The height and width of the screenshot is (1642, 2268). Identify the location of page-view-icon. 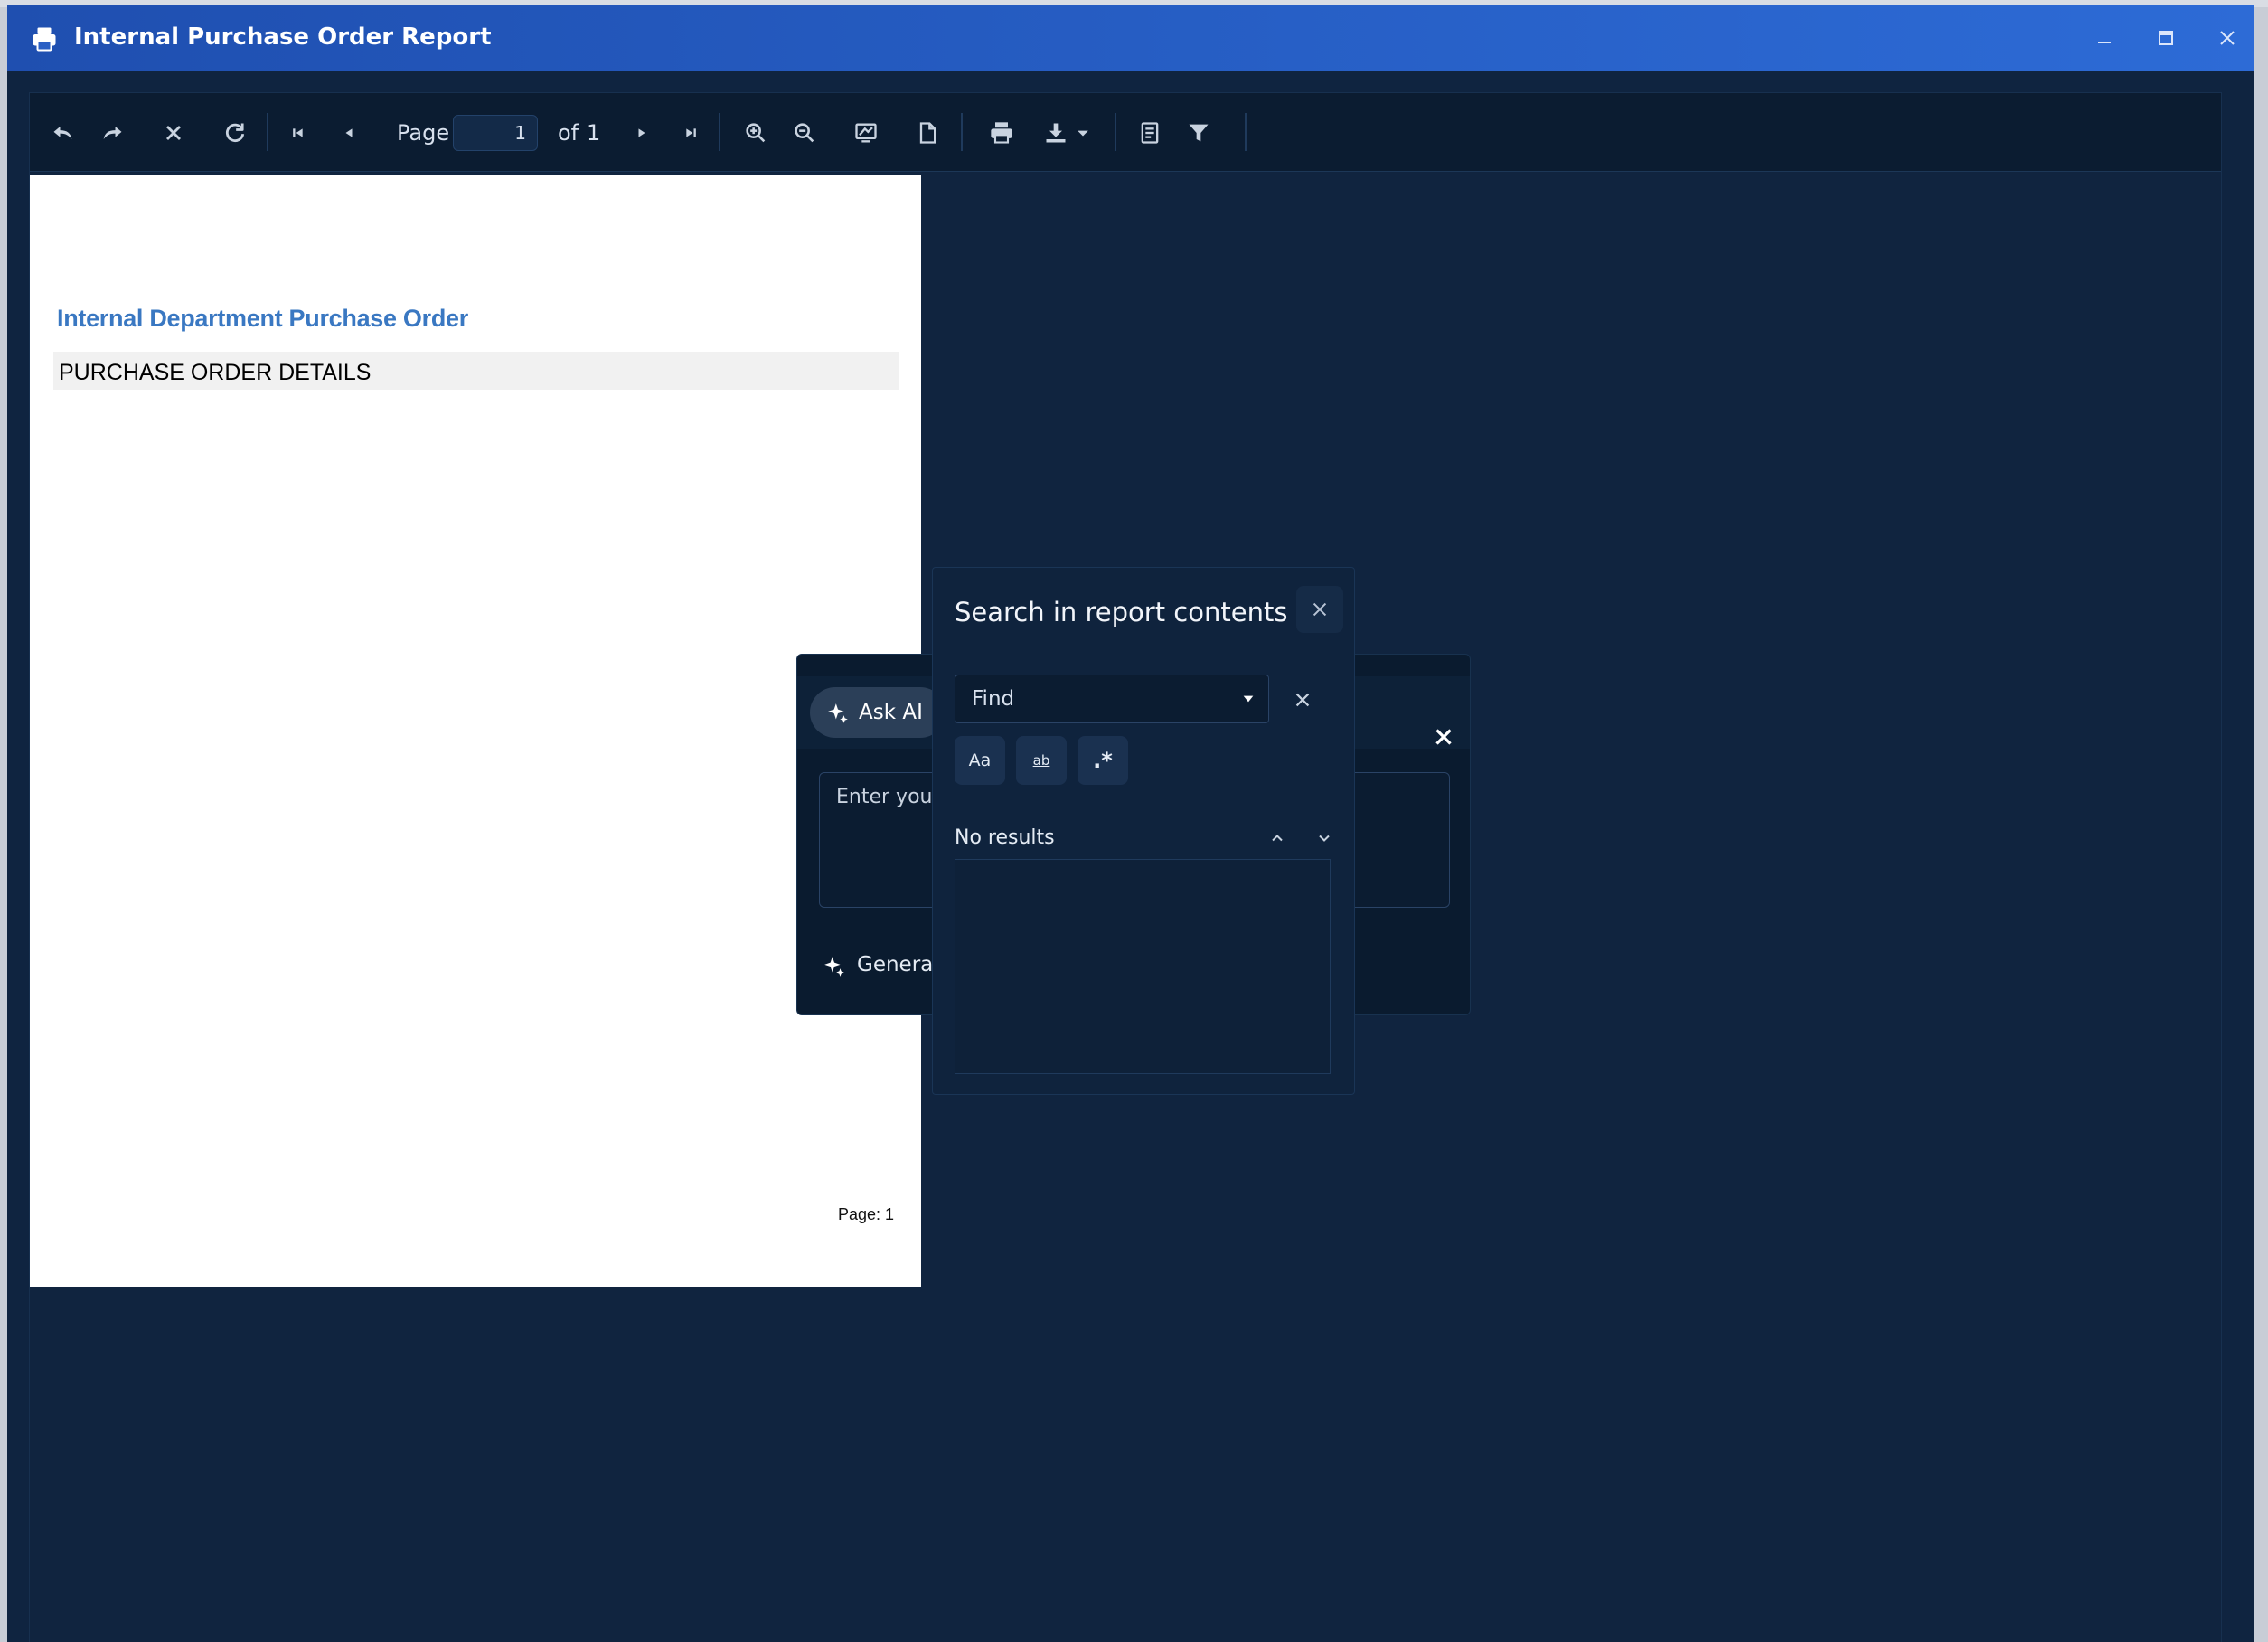
(927, 133).